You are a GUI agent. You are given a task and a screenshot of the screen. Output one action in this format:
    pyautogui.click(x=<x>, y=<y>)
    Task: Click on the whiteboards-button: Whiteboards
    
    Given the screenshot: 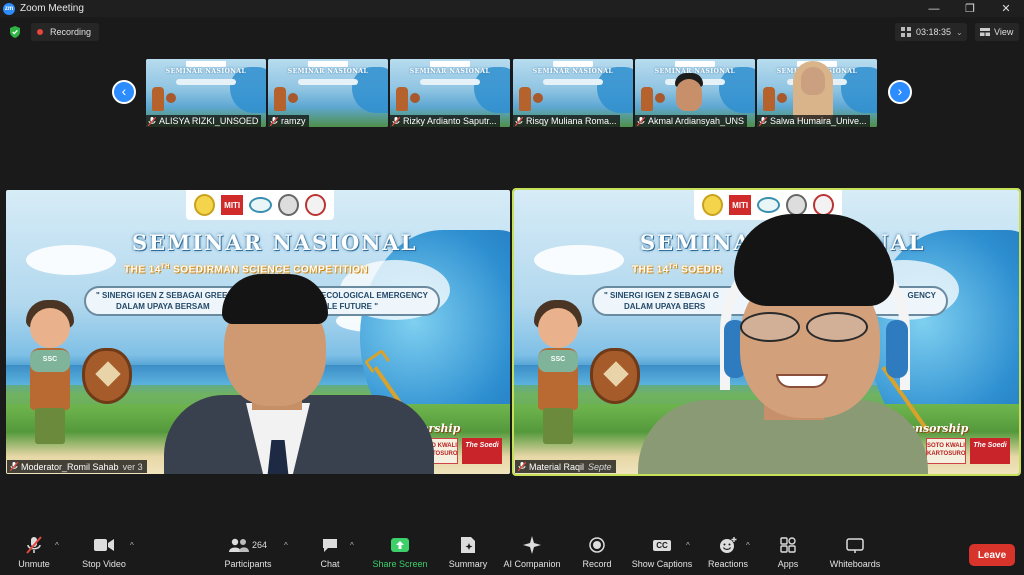 What is the action you would take?
    pyautogui.click(x=855, y=554)
    